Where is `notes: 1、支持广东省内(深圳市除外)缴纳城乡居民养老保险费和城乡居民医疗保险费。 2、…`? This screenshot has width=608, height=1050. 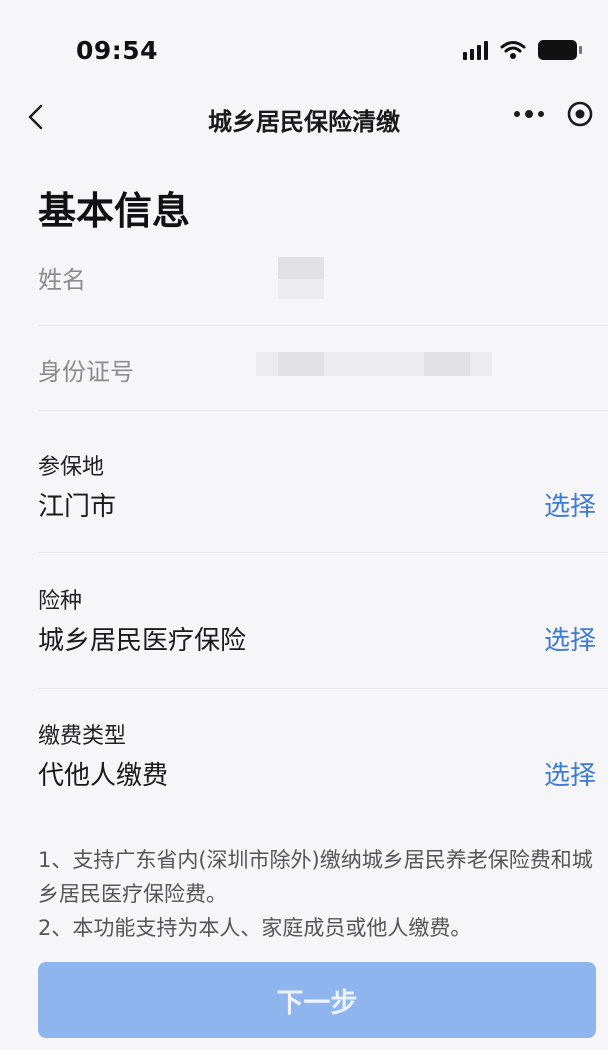 notes: 1、支持广东省内(深圳市除外)缴纳城乡居民养老保险费和城乡居民医疗保险费。 2、… is located at coordinates (318, 894).